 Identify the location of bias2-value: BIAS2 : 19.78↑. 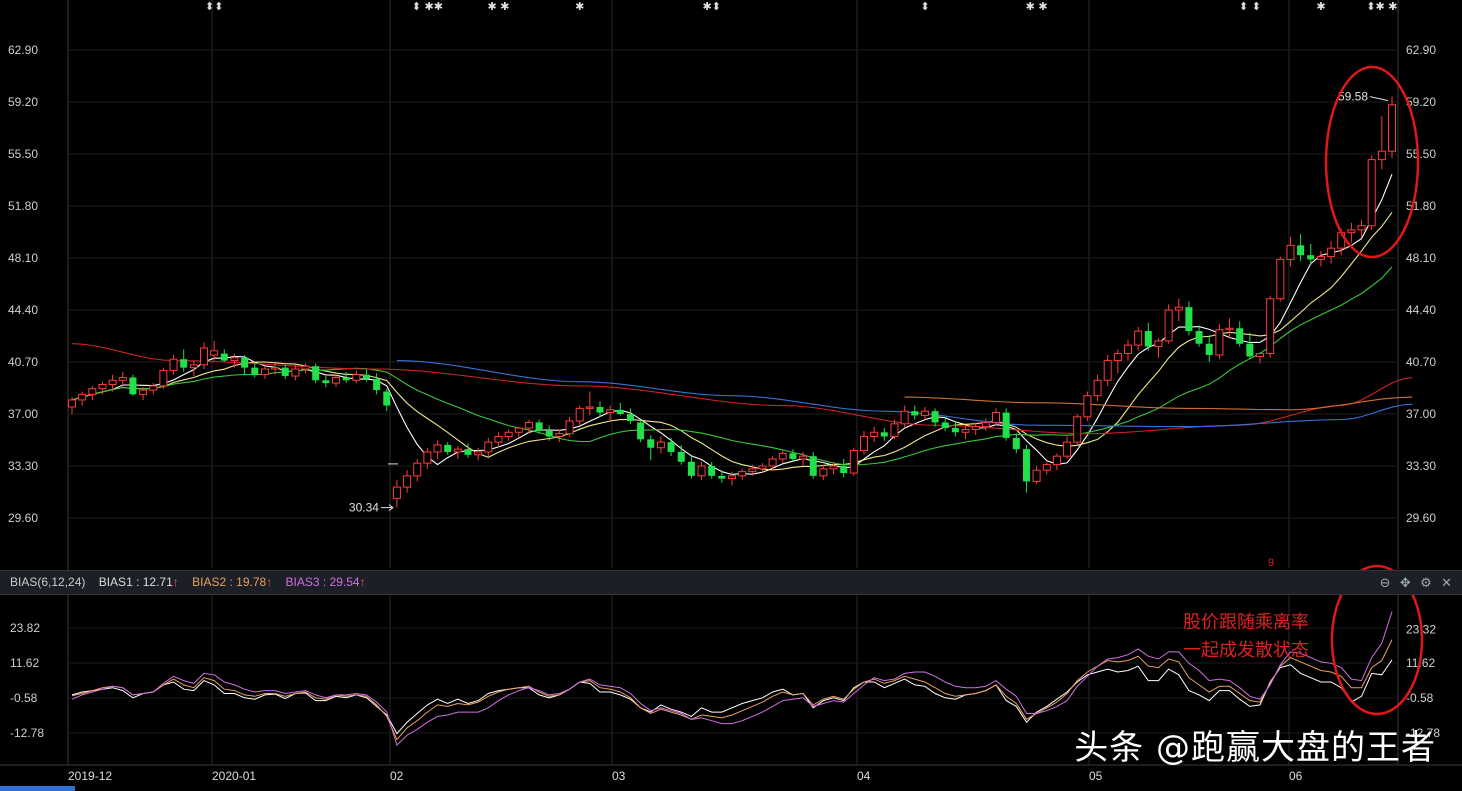
(232, 582).